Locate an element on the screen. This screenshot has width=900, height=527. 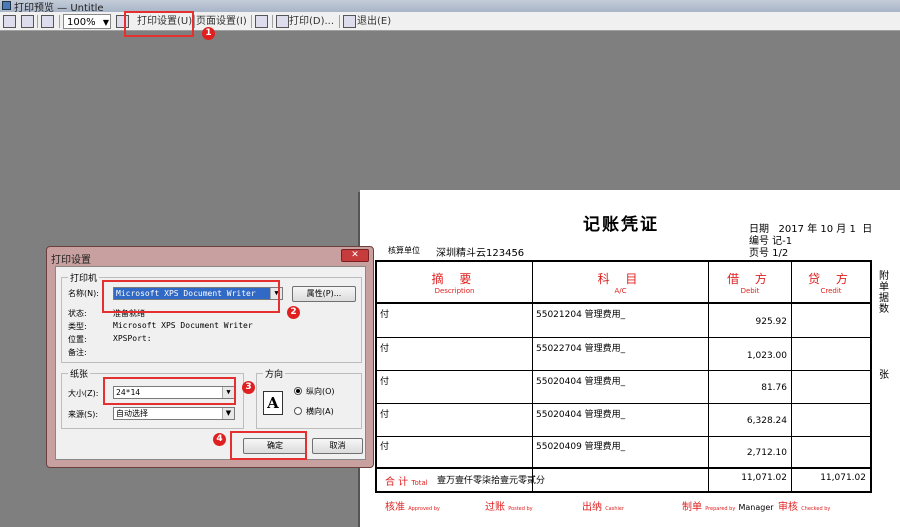
header-summary: 摘 要 Description is located at coordinates (454, 278).